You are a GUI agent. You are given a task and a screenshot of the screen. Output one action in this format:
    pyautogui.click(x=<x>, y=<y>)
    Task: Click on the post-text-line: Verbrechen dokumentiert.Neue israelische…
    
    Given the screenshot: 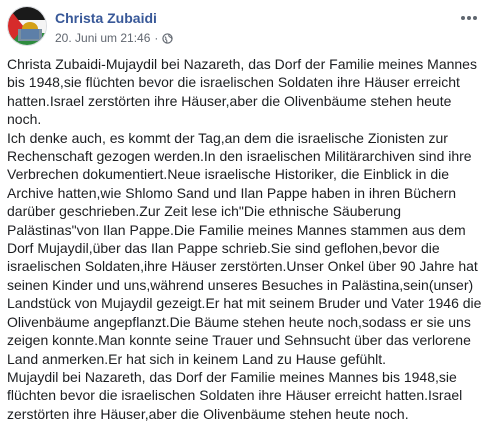 What is the action you would take?
    pyautogui.click(x=228, y=174)
    